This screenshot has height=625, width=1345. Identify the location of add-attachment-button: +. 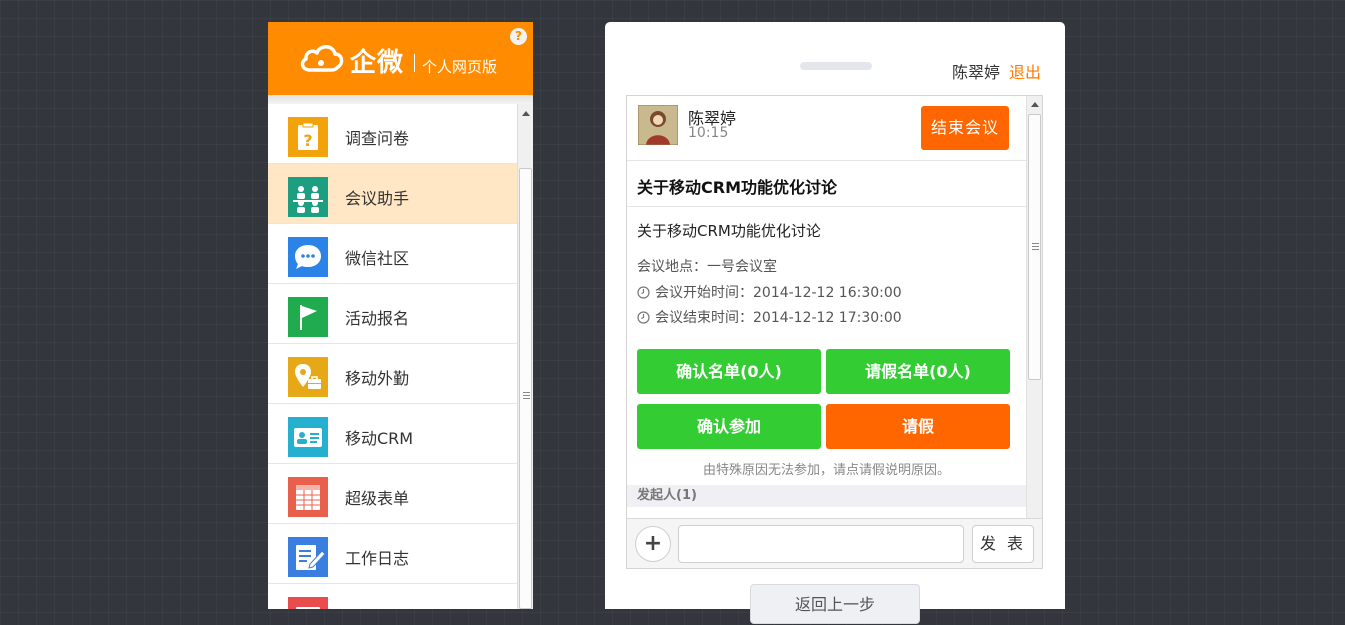
(653, 544).